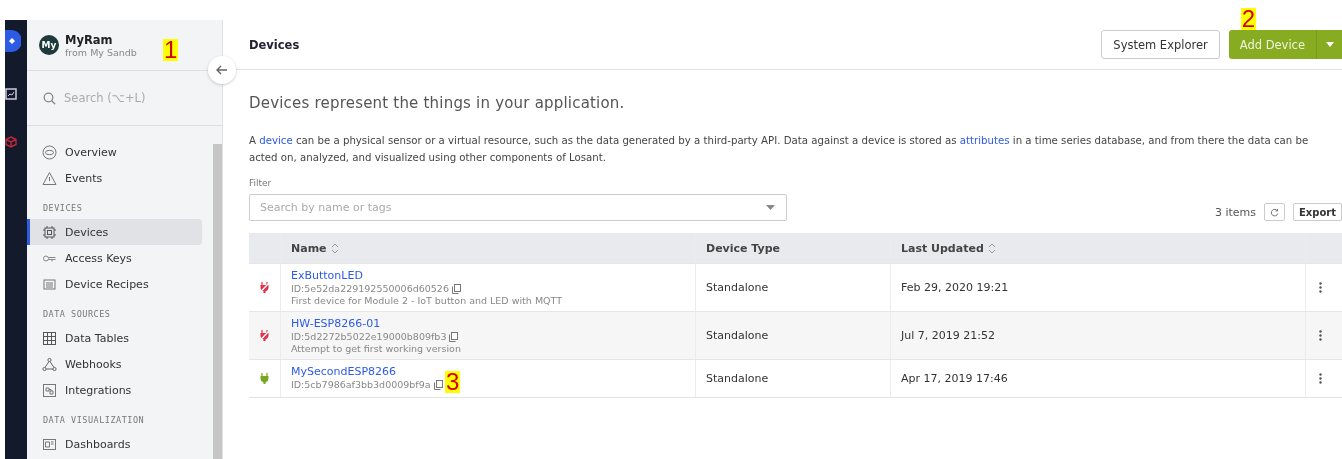 This screenshot has height=459, width=1342. I want to click on device-id: ID:5d2272b5022e19000b809fb3, so click(369, 336).